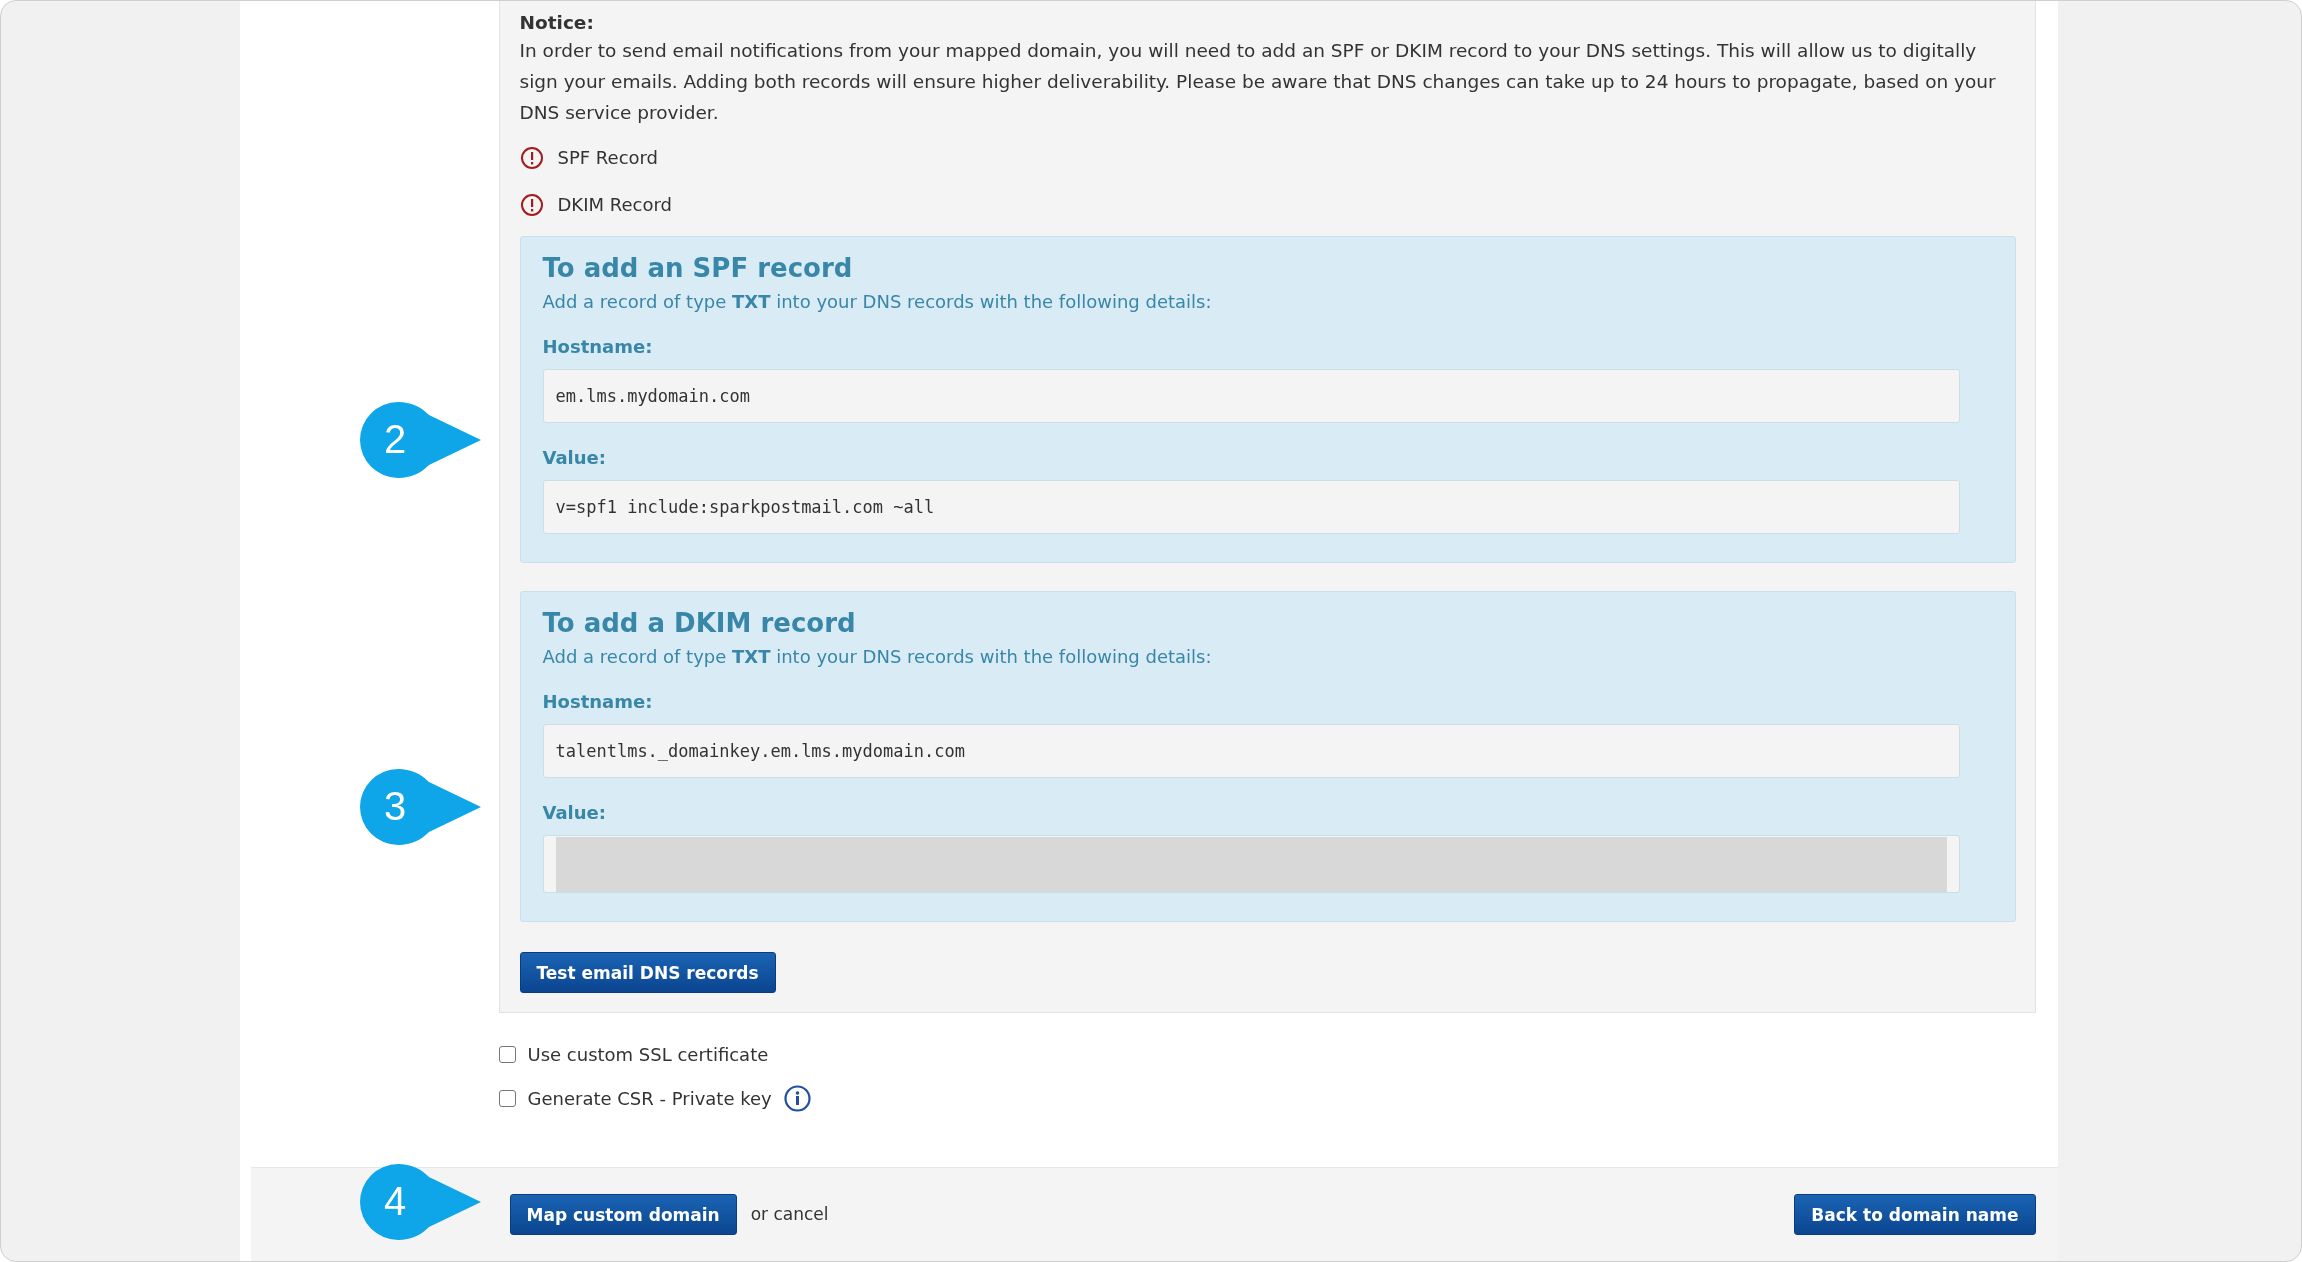 This screenshot has height=1262, width=2302. What do you see at coordinates (421, 807) in the screenshot?
I see `step-callout: 3` at bounding box center [421, 807].